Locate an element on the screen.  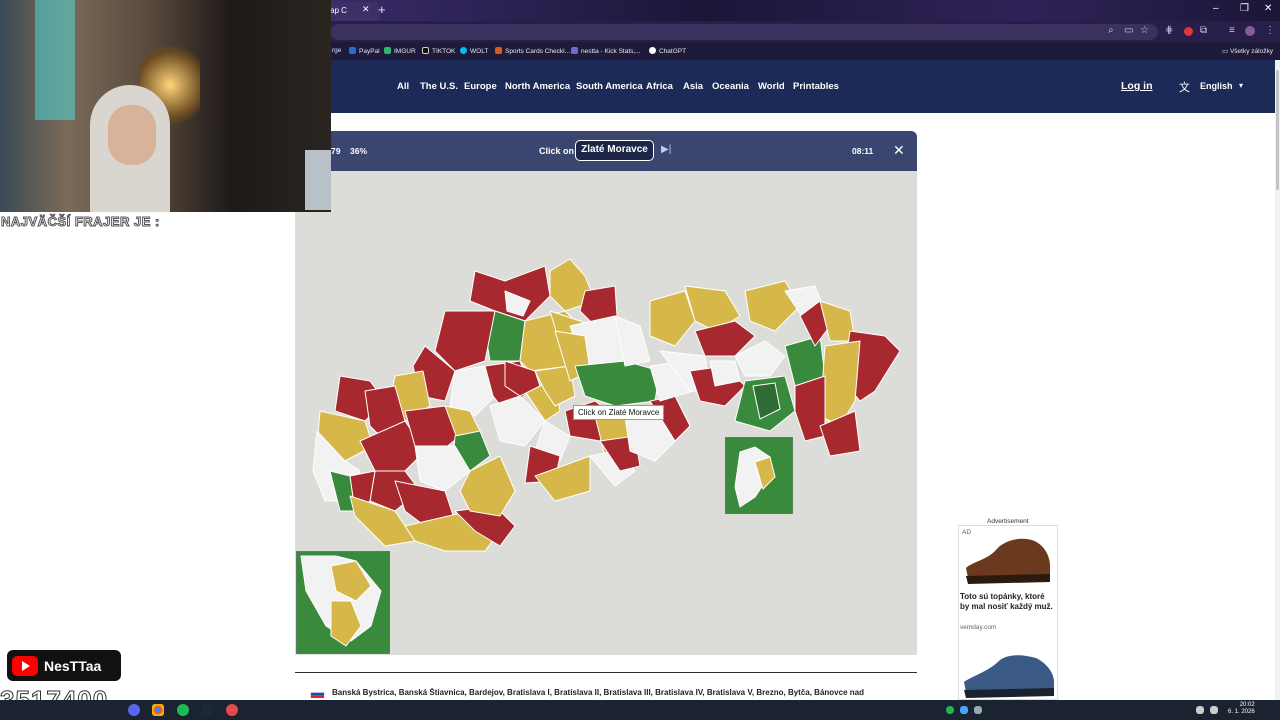
paypal-icon is located at coordinates (352, 50).